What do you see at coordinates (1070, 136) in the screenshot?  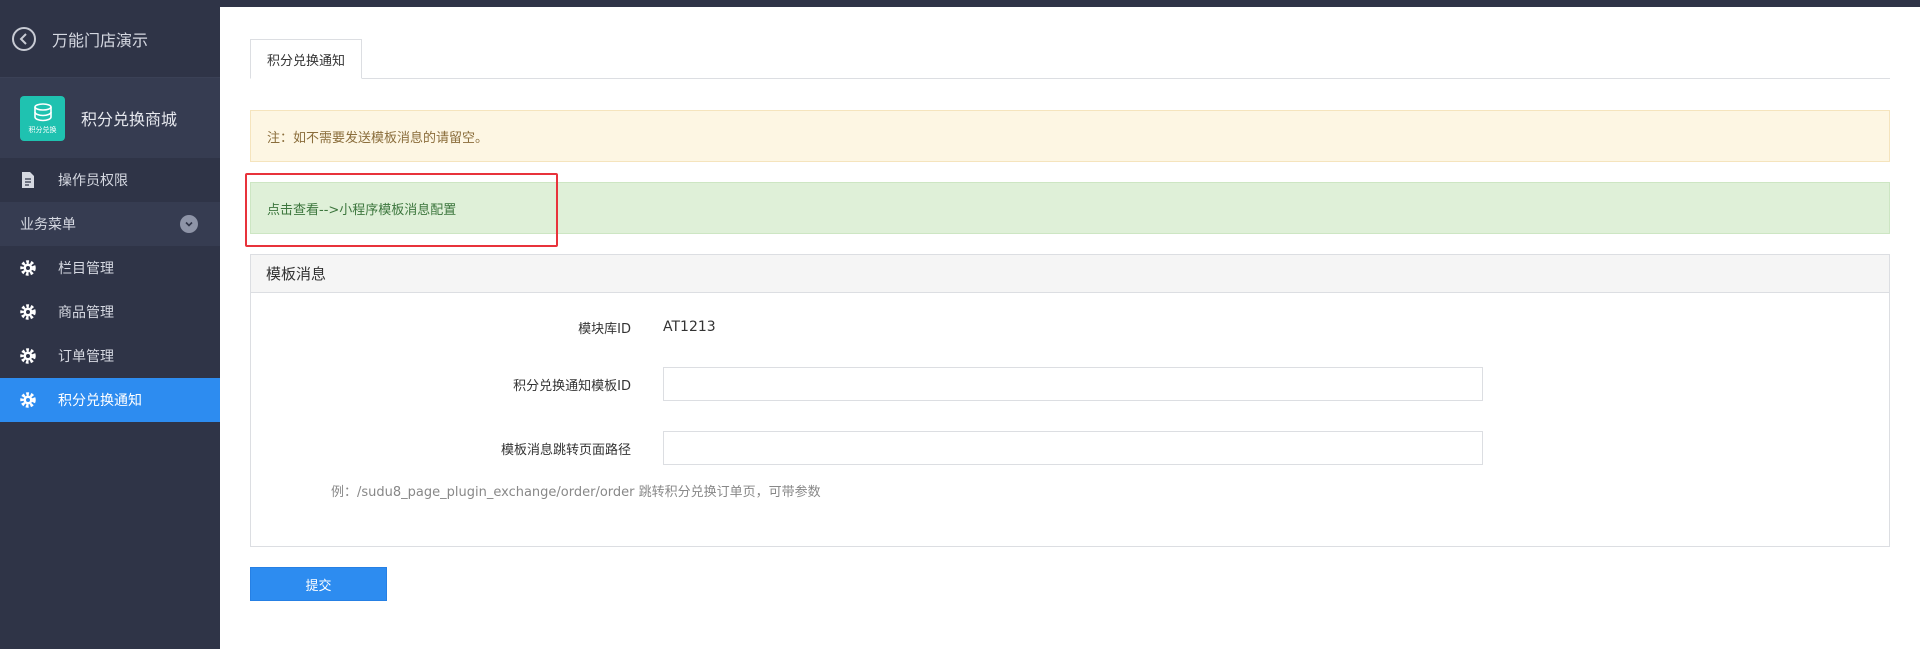 I see `warning-notice: 注：如不需要发送模板消息的请留空。` at bounding box center [1070, 136].